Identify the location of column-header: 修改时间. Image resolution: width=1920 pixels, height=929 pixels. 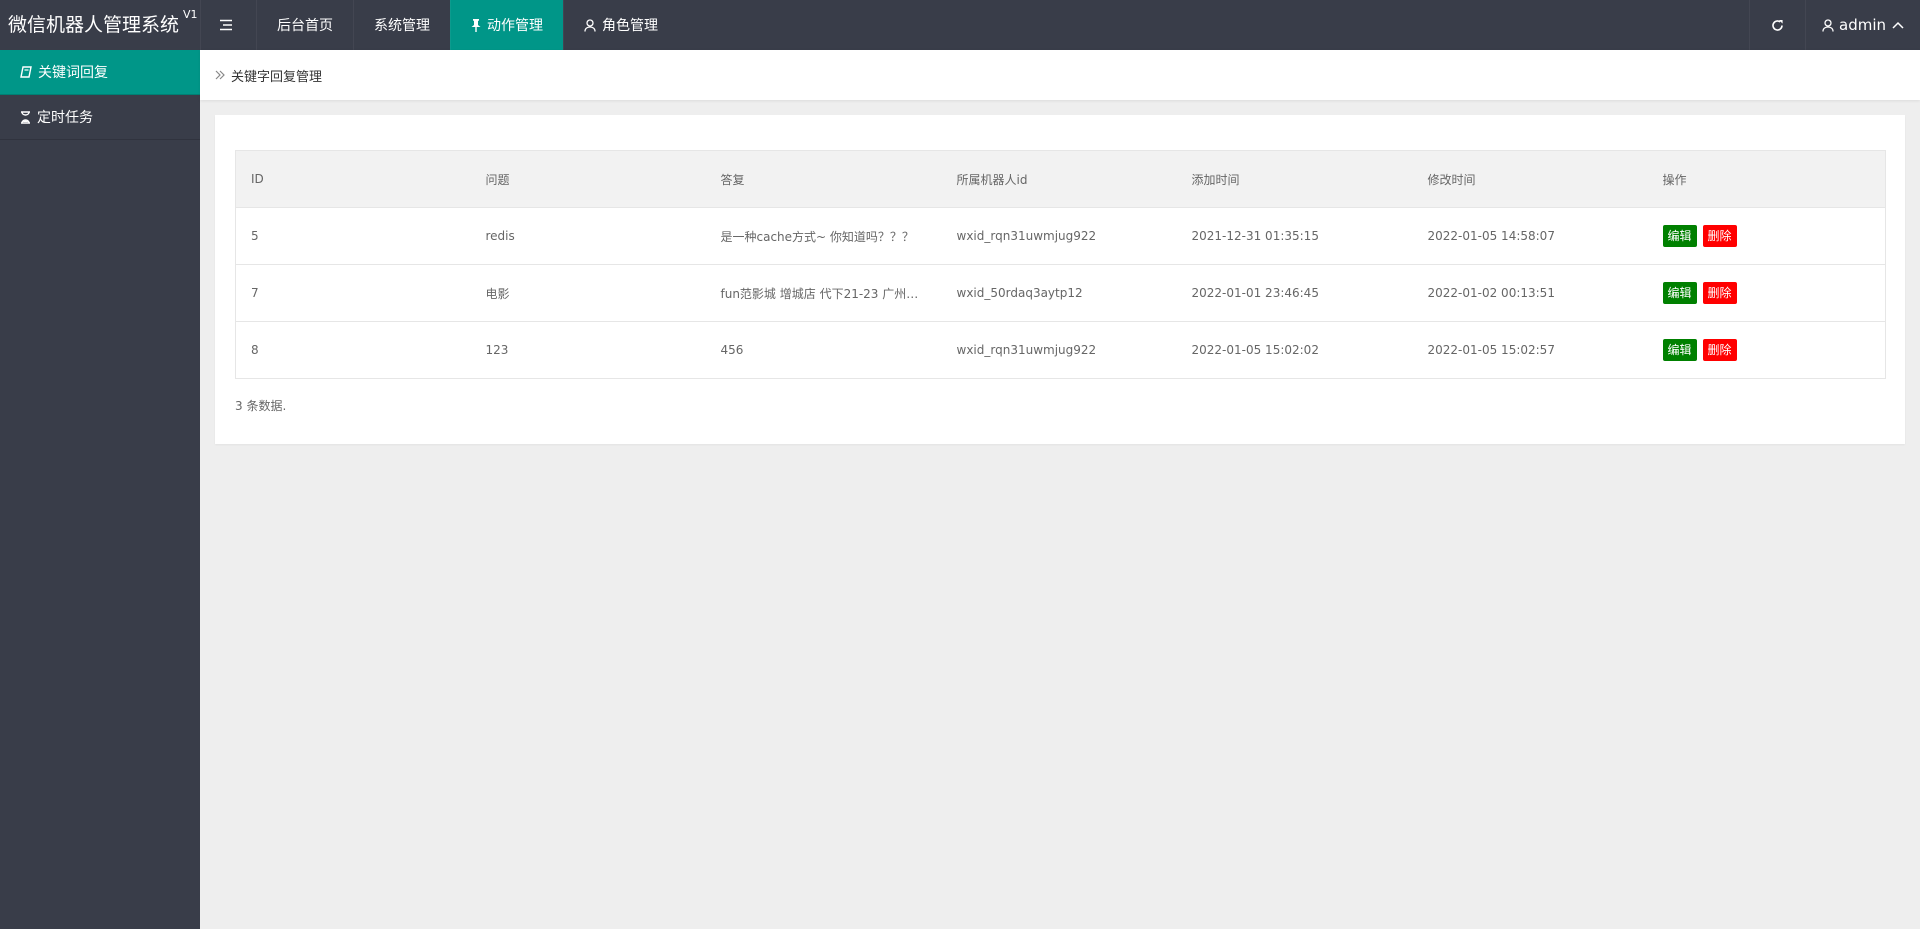
(1530, 179).